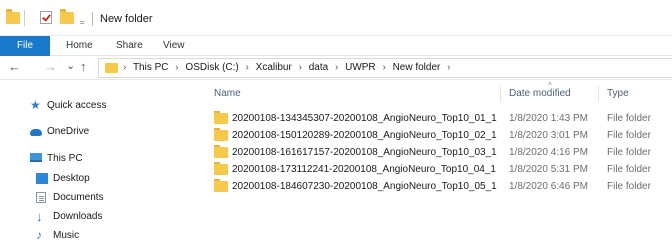  Describe the element at coordinates (50, 67) in the screenshot. I see `forward-arrow-icon: →` at that location.